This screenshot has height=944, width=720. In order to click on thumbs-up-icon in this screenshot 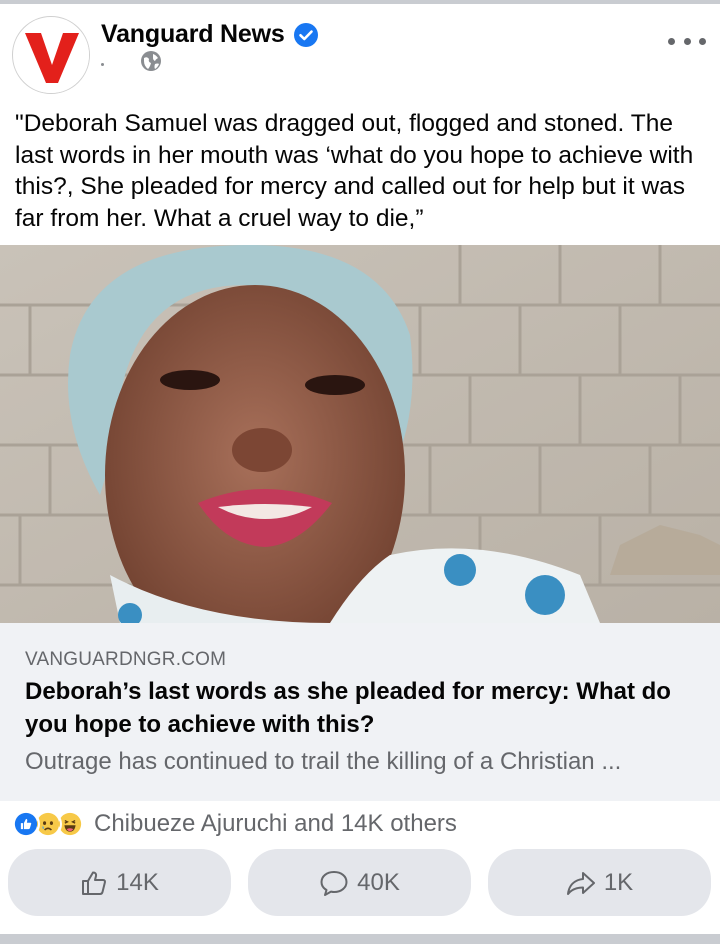, I will do `click(94, 883)`.